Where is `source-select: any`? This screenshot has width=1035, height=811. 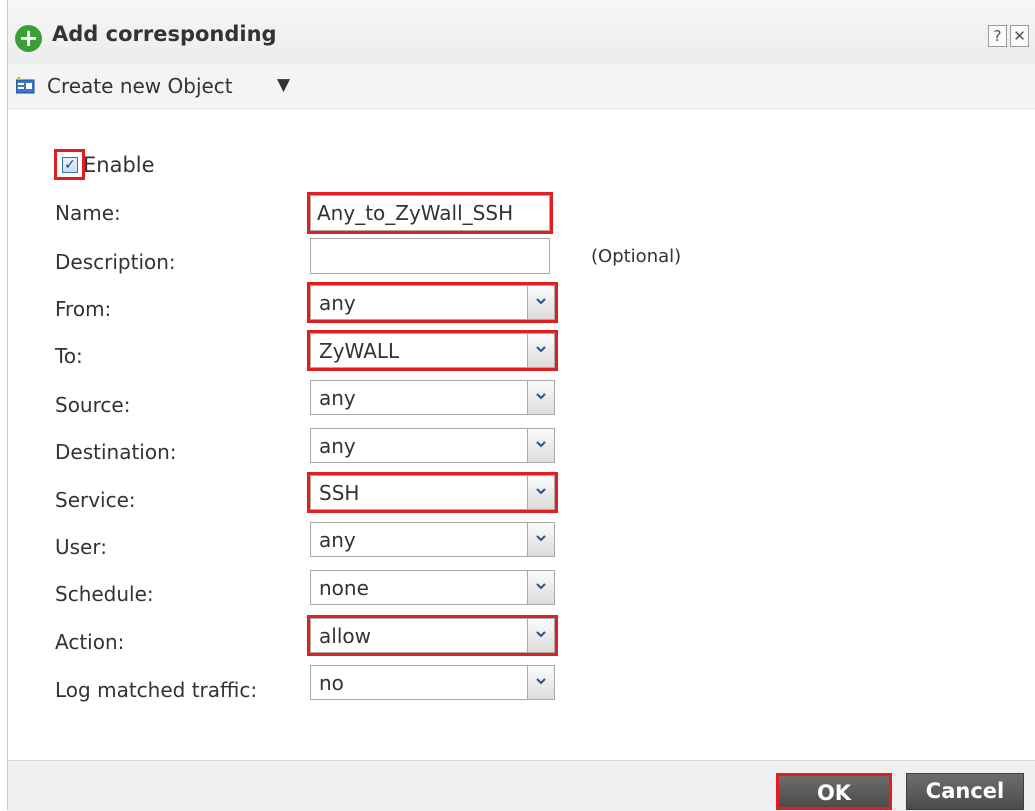 source-select: any is located at coordinates (432, 397).